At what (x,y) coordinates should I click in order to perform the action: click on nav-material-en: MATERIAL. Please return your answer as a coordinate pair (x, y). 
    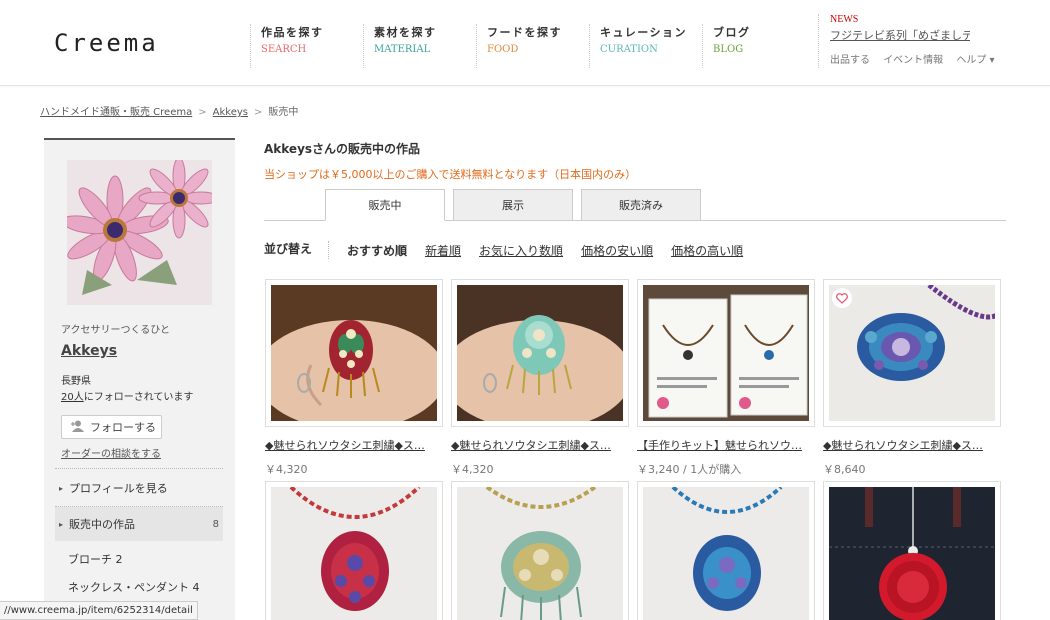
    Looking at the image, I should click on (402, 49).